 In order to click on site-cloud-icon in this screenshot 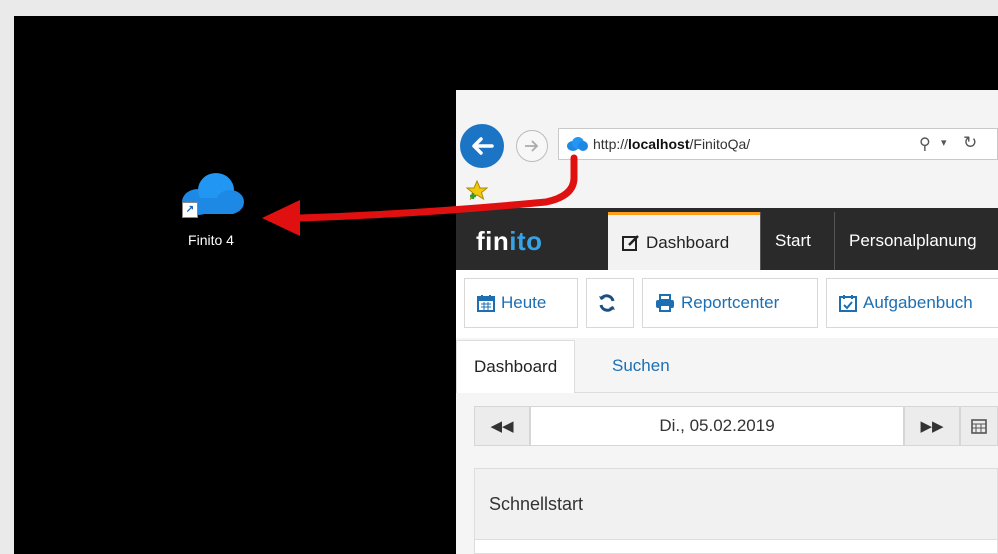, I will do `click(577, 144)`.